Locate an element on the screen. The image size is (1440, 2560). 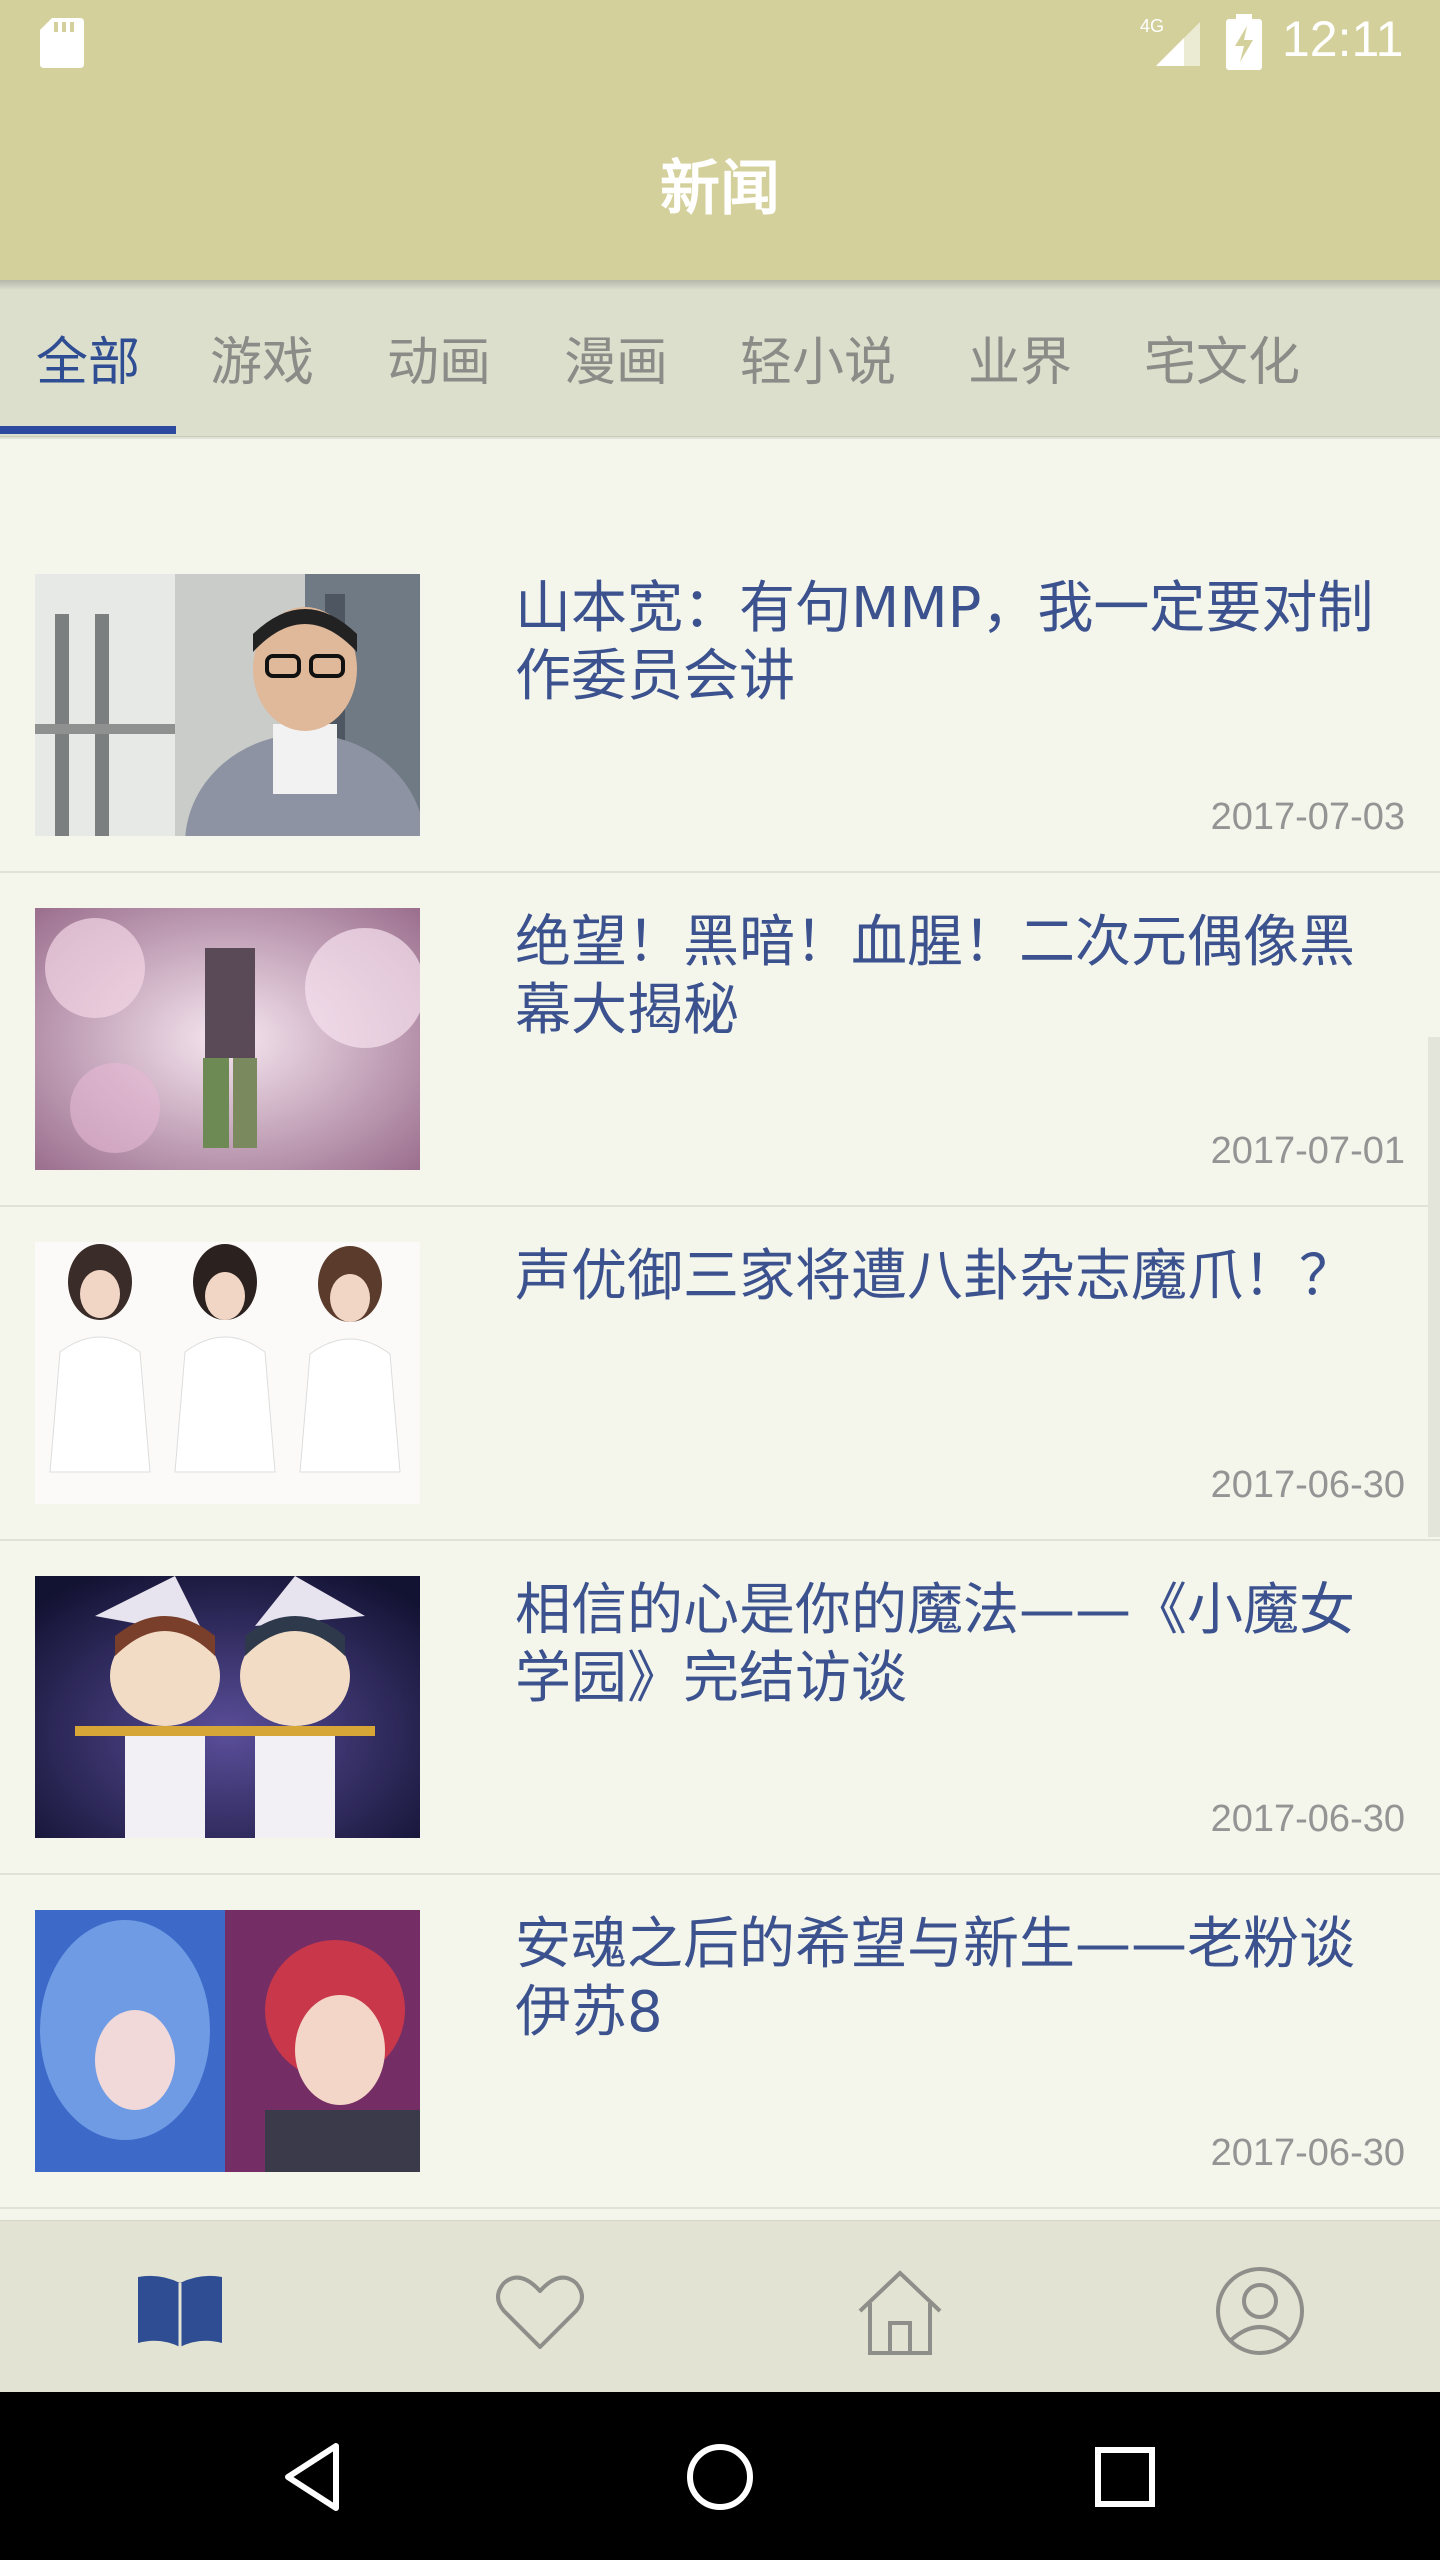
system-navigation-bar is located at coordinates (720, 2476).